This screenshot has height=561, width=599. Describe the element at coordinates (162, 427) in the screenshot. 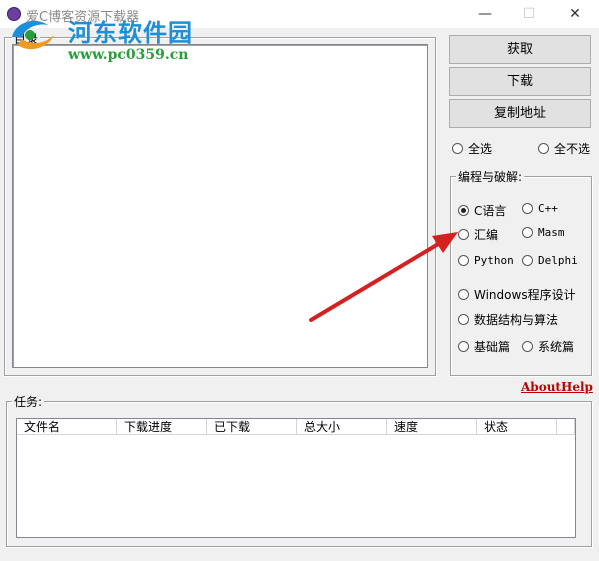

I see `column-header: 下载进度` at that location.